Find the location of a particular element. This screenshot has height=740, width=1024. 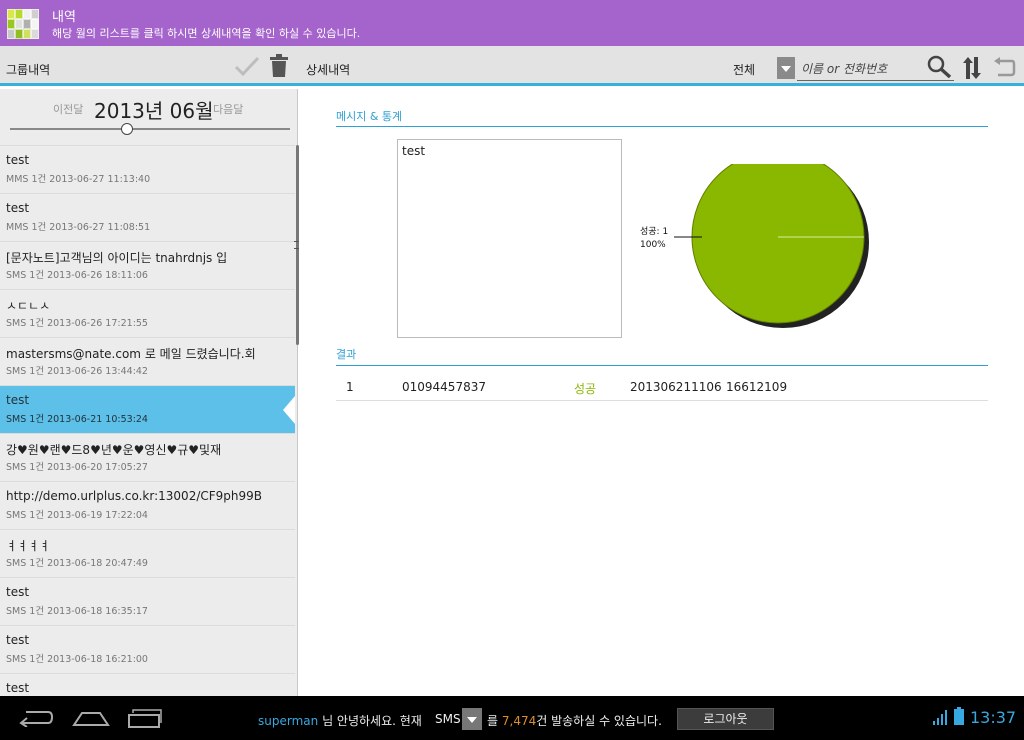

filter-dropdown-button is located at coordinates (786, 68).